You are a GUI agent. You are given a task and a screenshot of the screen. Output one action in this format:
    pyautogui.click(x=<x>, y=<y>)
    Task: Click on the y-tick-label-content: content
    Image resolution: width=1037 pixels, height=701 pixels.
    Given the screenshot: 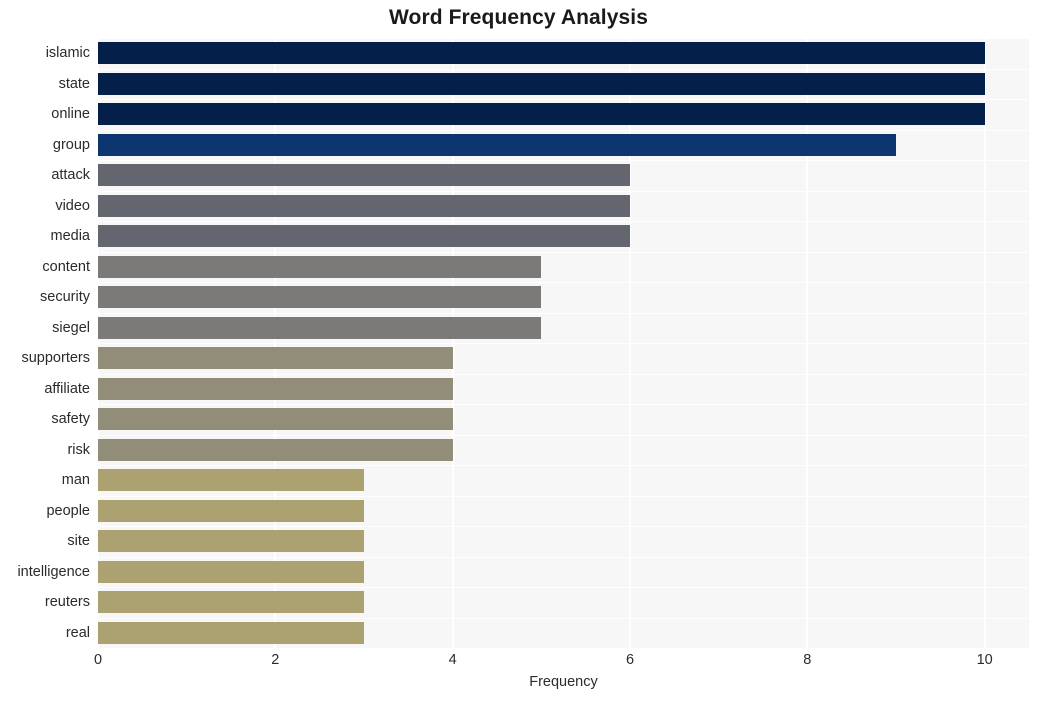 What is the action you would take?
    pyautogui.click(x=66, y=266)
    